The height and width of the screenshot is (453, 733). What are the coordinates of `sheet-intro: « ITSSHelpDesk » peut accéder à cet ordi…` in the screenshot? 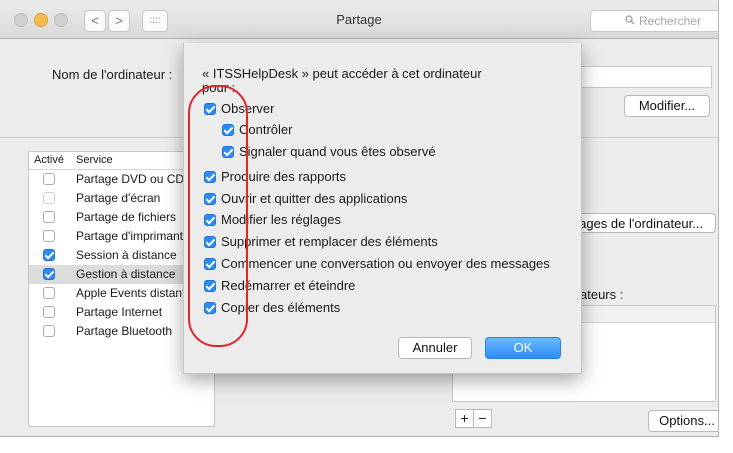 It's located at (367, 81).